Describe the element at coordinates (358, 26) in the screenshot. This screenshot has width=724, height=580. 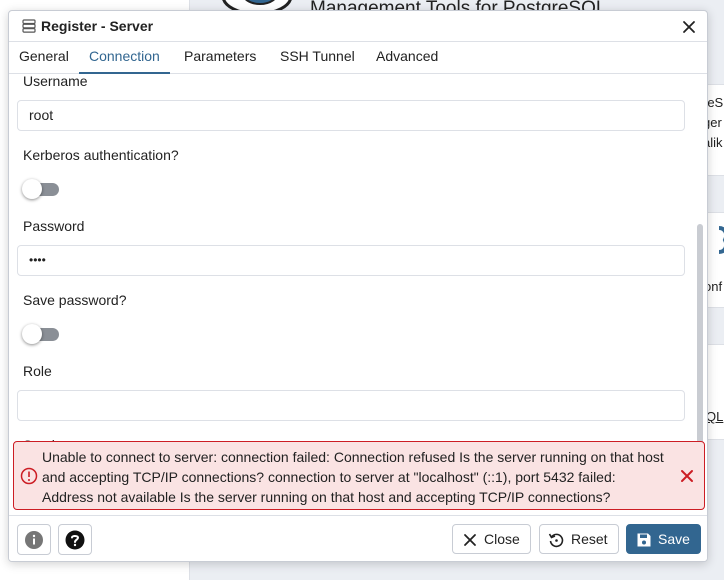
I see `dialog-header: Register - Server` at that location.